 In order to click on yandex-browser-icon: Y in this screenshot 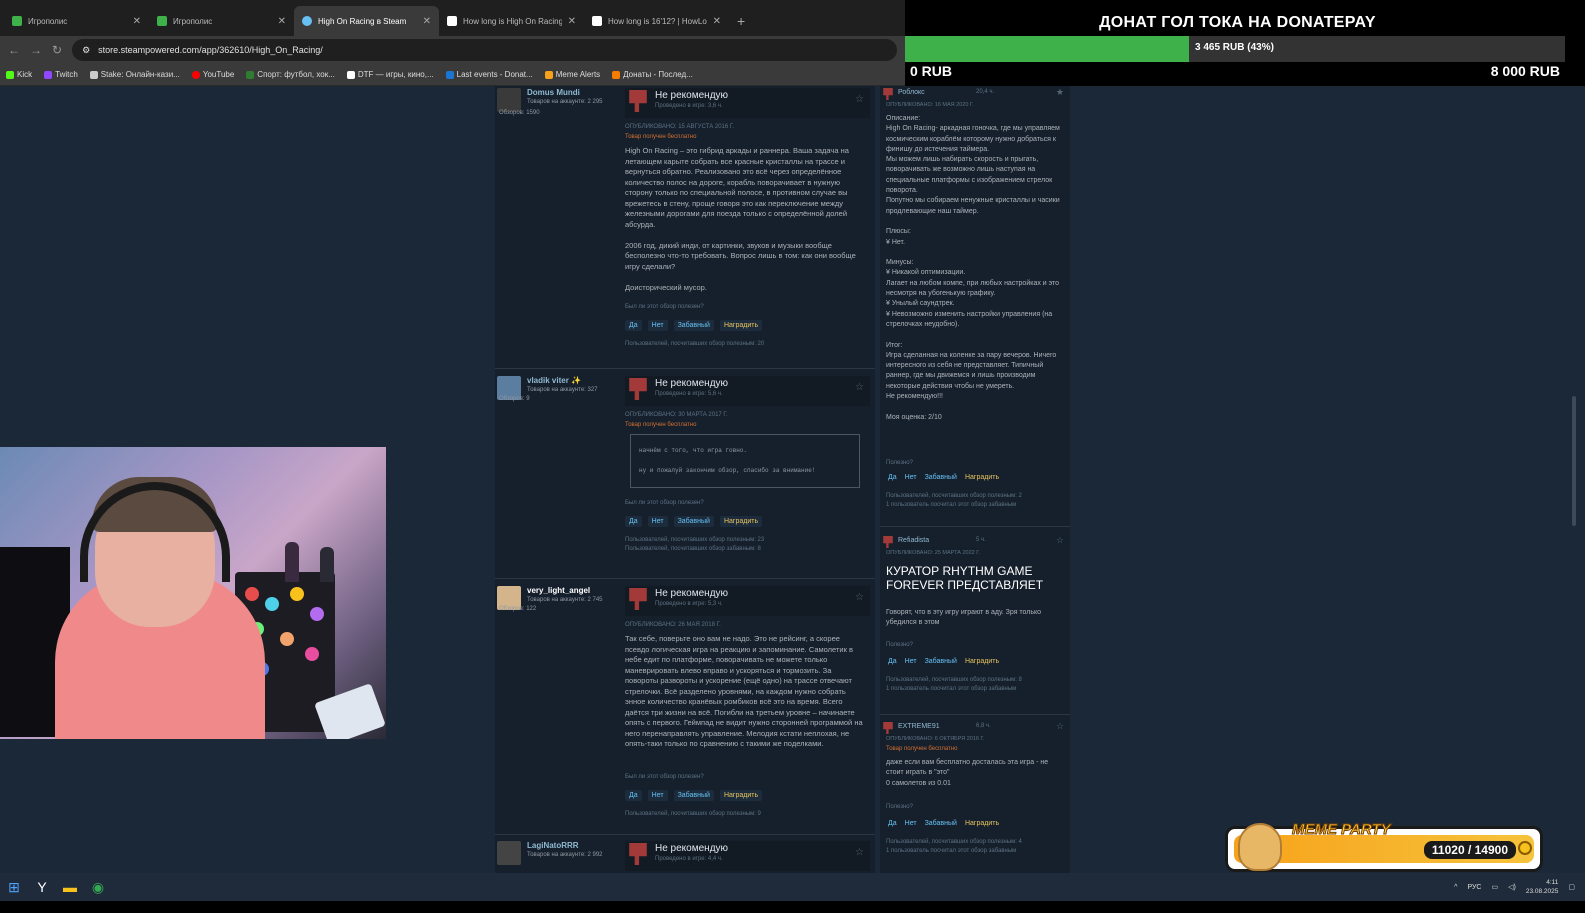, I will do `click(42, 887)`.